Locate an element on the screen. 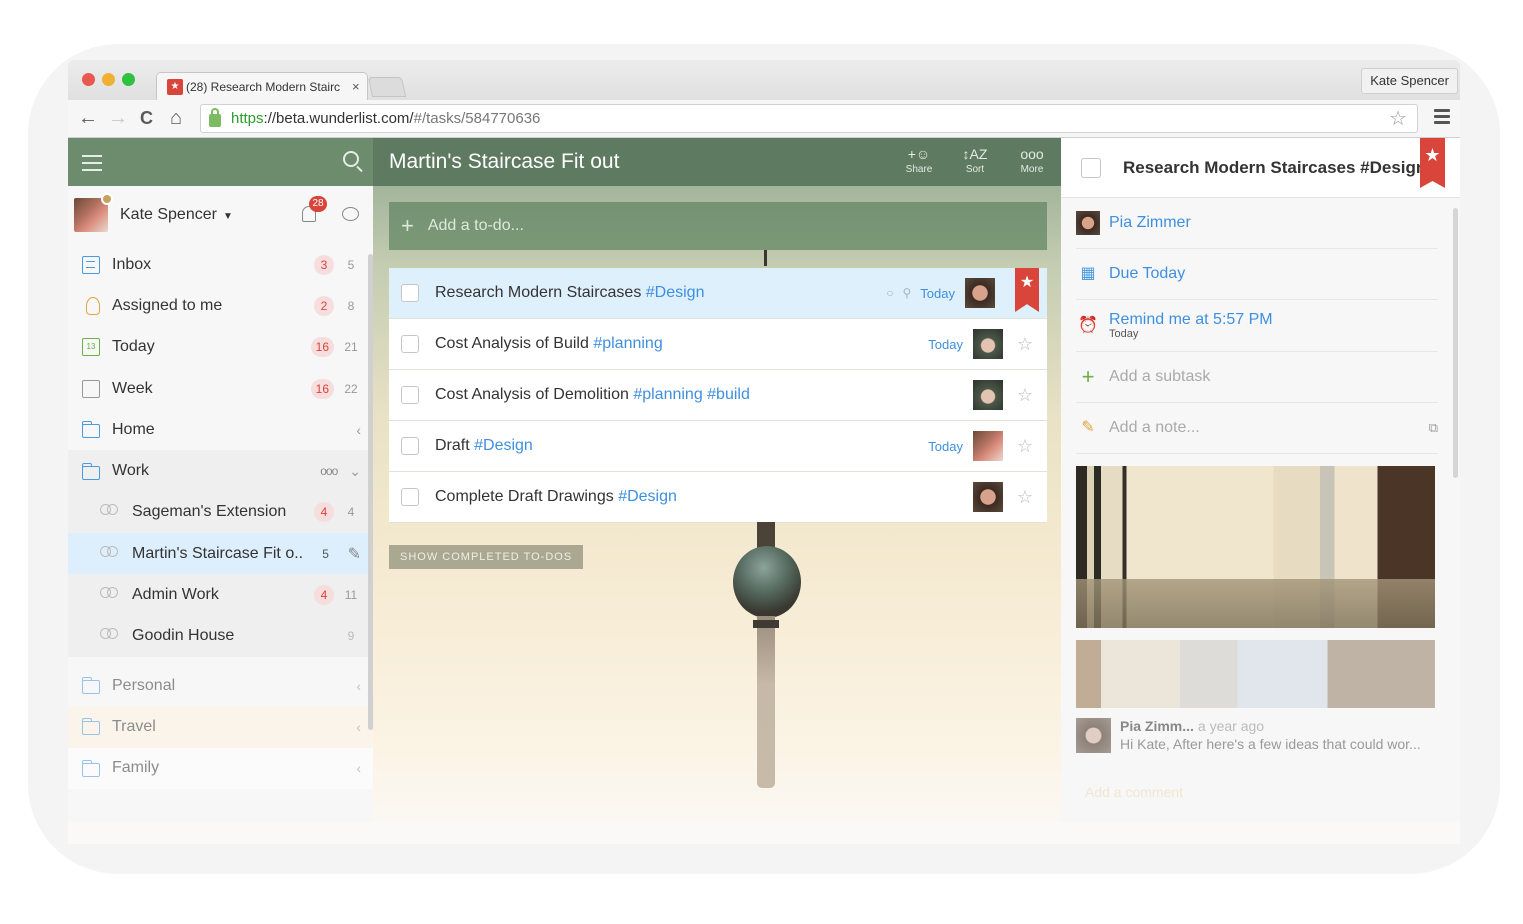 This screenshot has width=1523, height=924. new-tab-button is located at coordinates (387, 87).